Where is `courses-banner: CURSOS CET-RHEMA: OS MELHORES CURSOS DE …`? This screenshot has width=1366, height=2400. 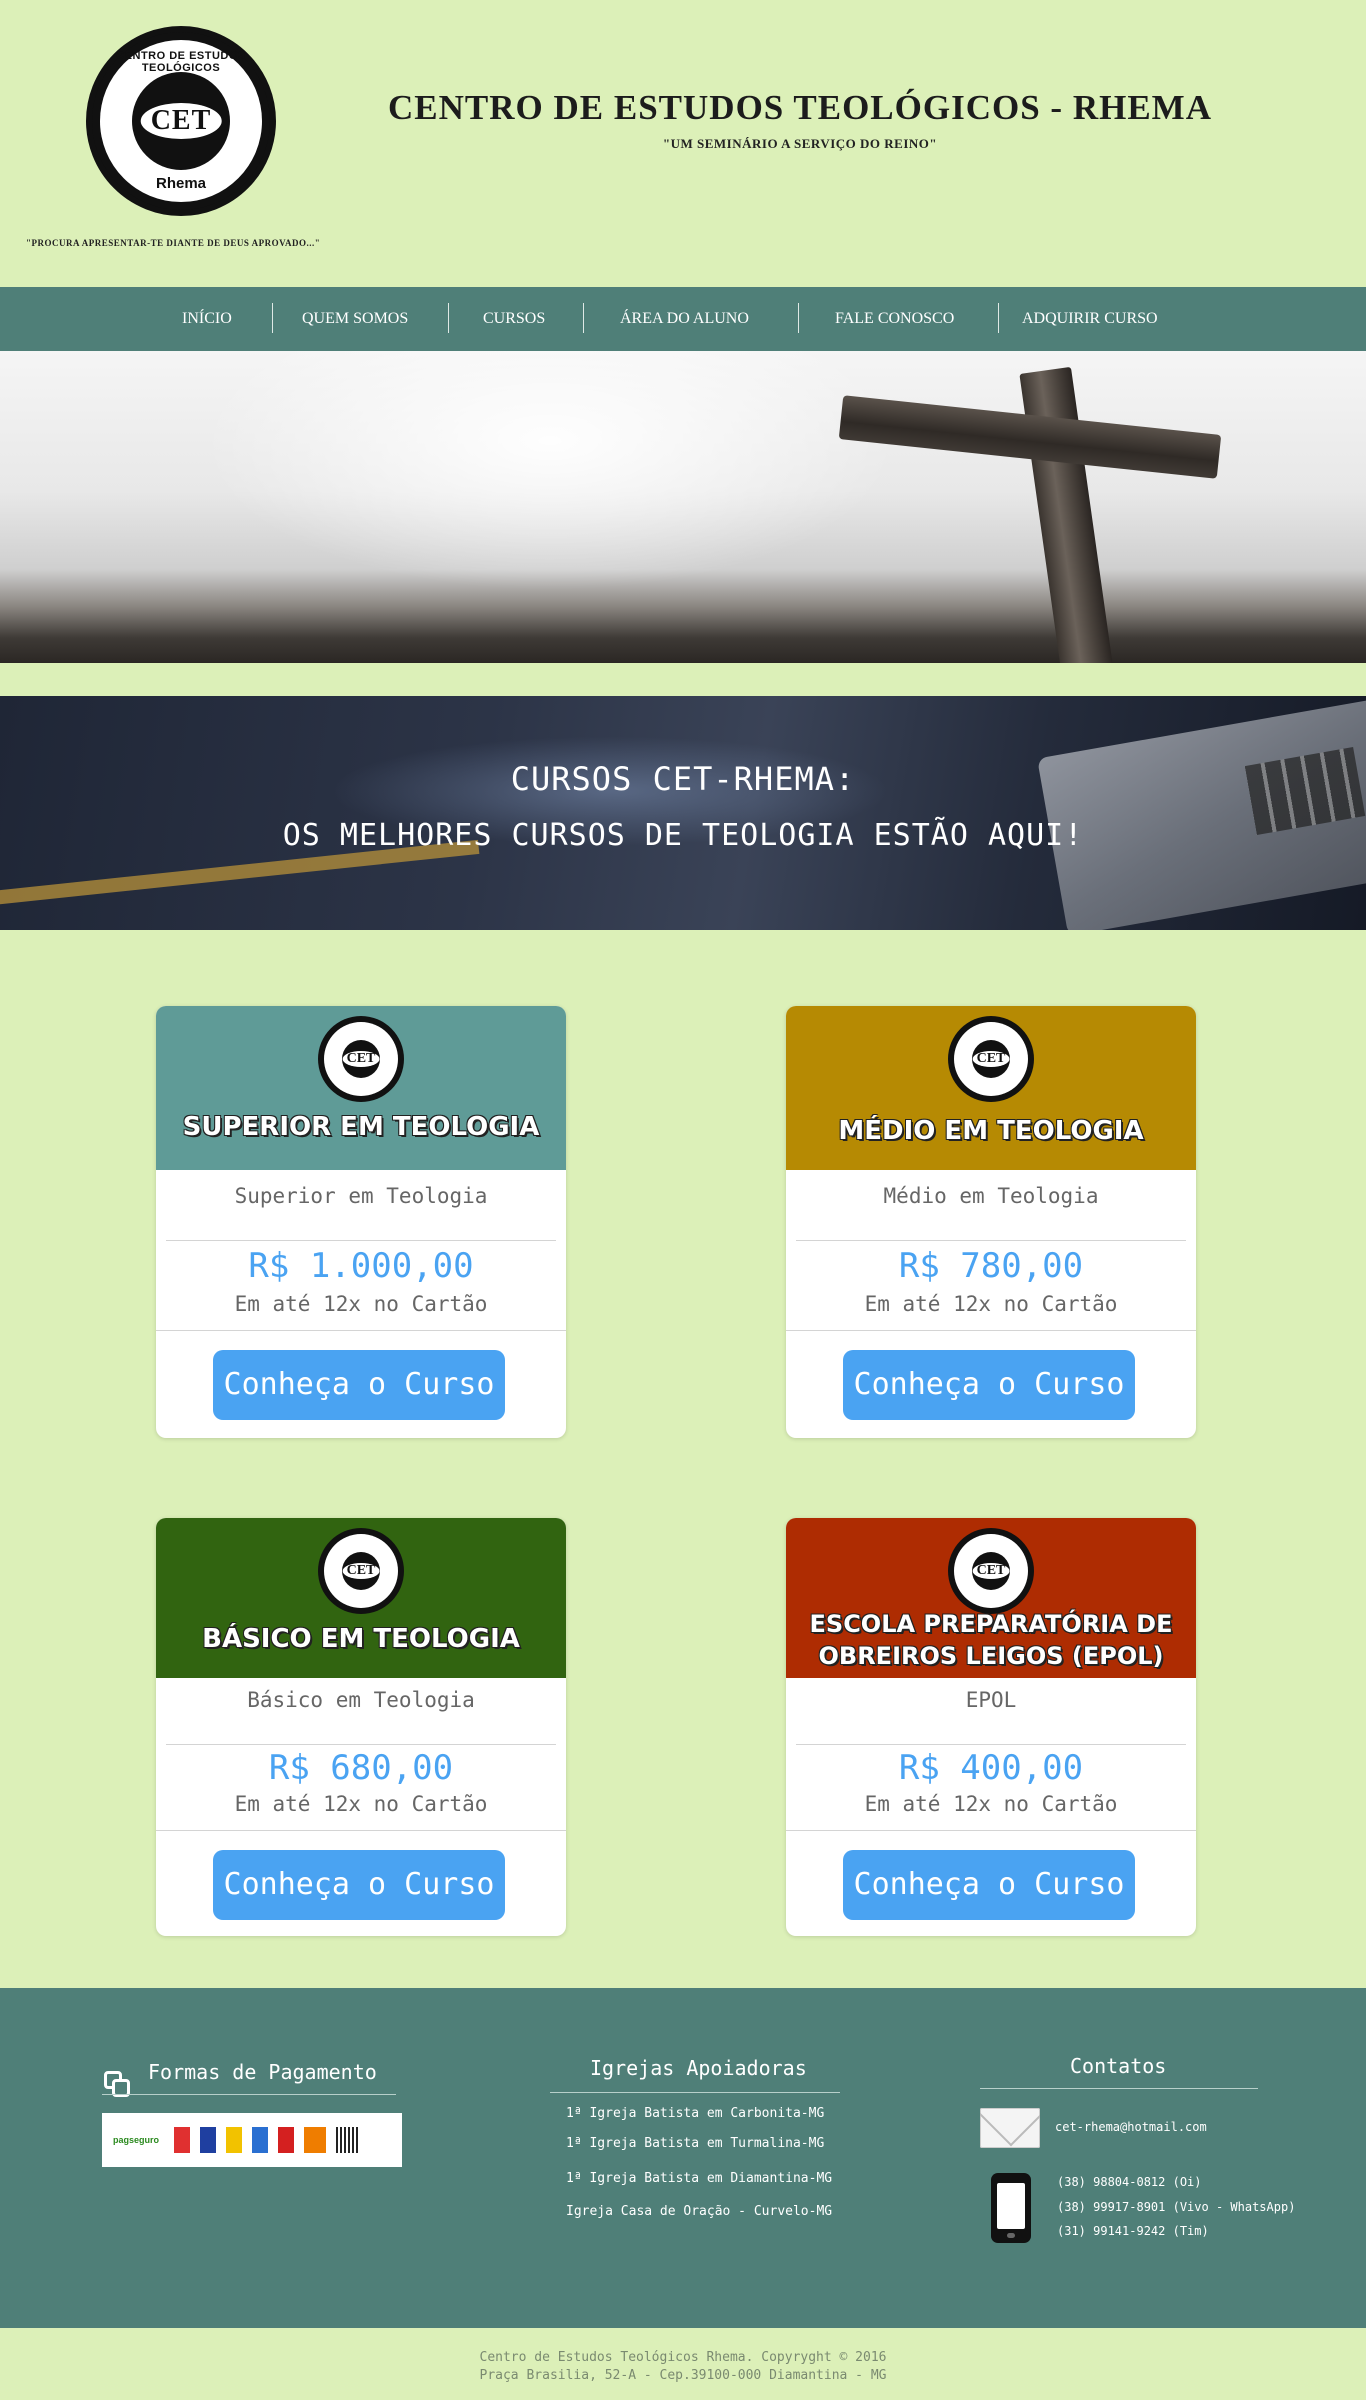
courses-banner: CURSOS CET-RHEMA: OS MELHORES CURSOS DE … is located at coordinates (683, 813).